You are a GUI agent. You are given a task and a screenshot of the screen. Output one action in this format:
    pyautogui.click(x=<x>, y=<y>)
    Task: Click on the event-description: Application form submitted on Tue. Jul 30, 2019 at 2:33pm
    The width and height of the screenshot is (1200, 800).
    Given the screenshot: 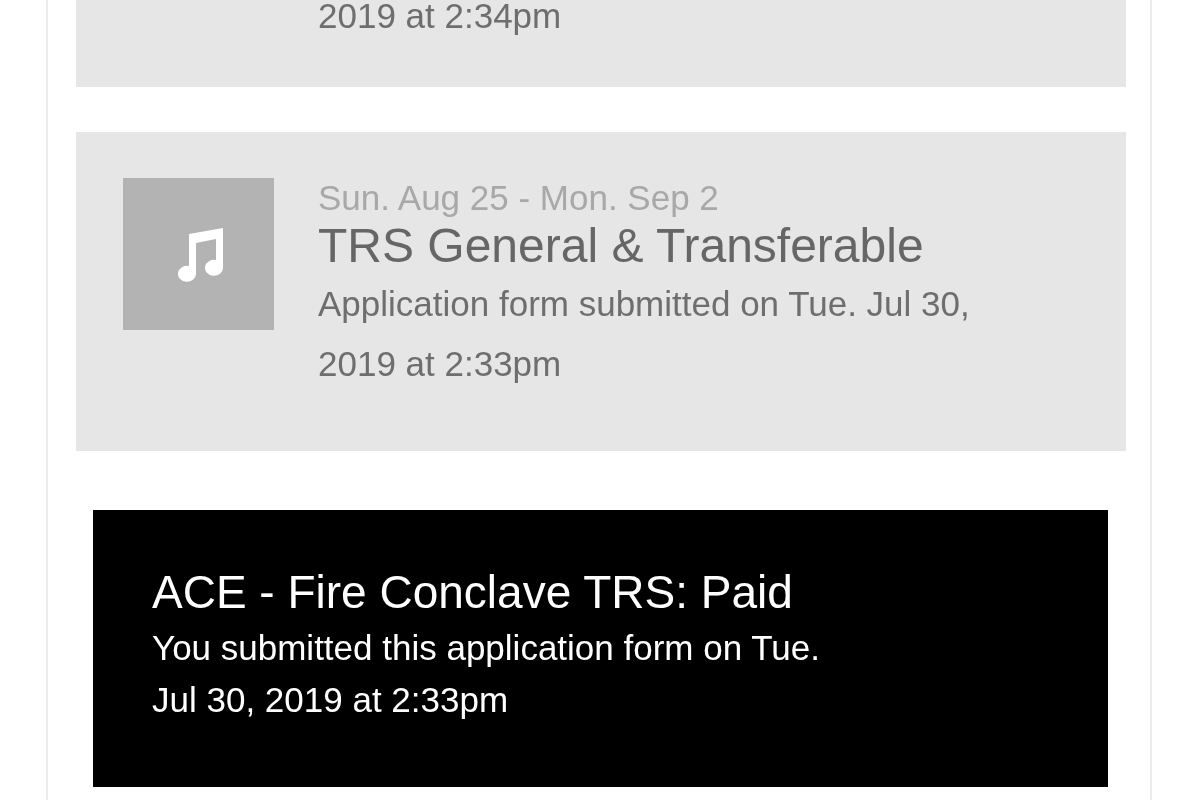 What is the action you would take?
    pyautogui.click(x=644, y=334)
    